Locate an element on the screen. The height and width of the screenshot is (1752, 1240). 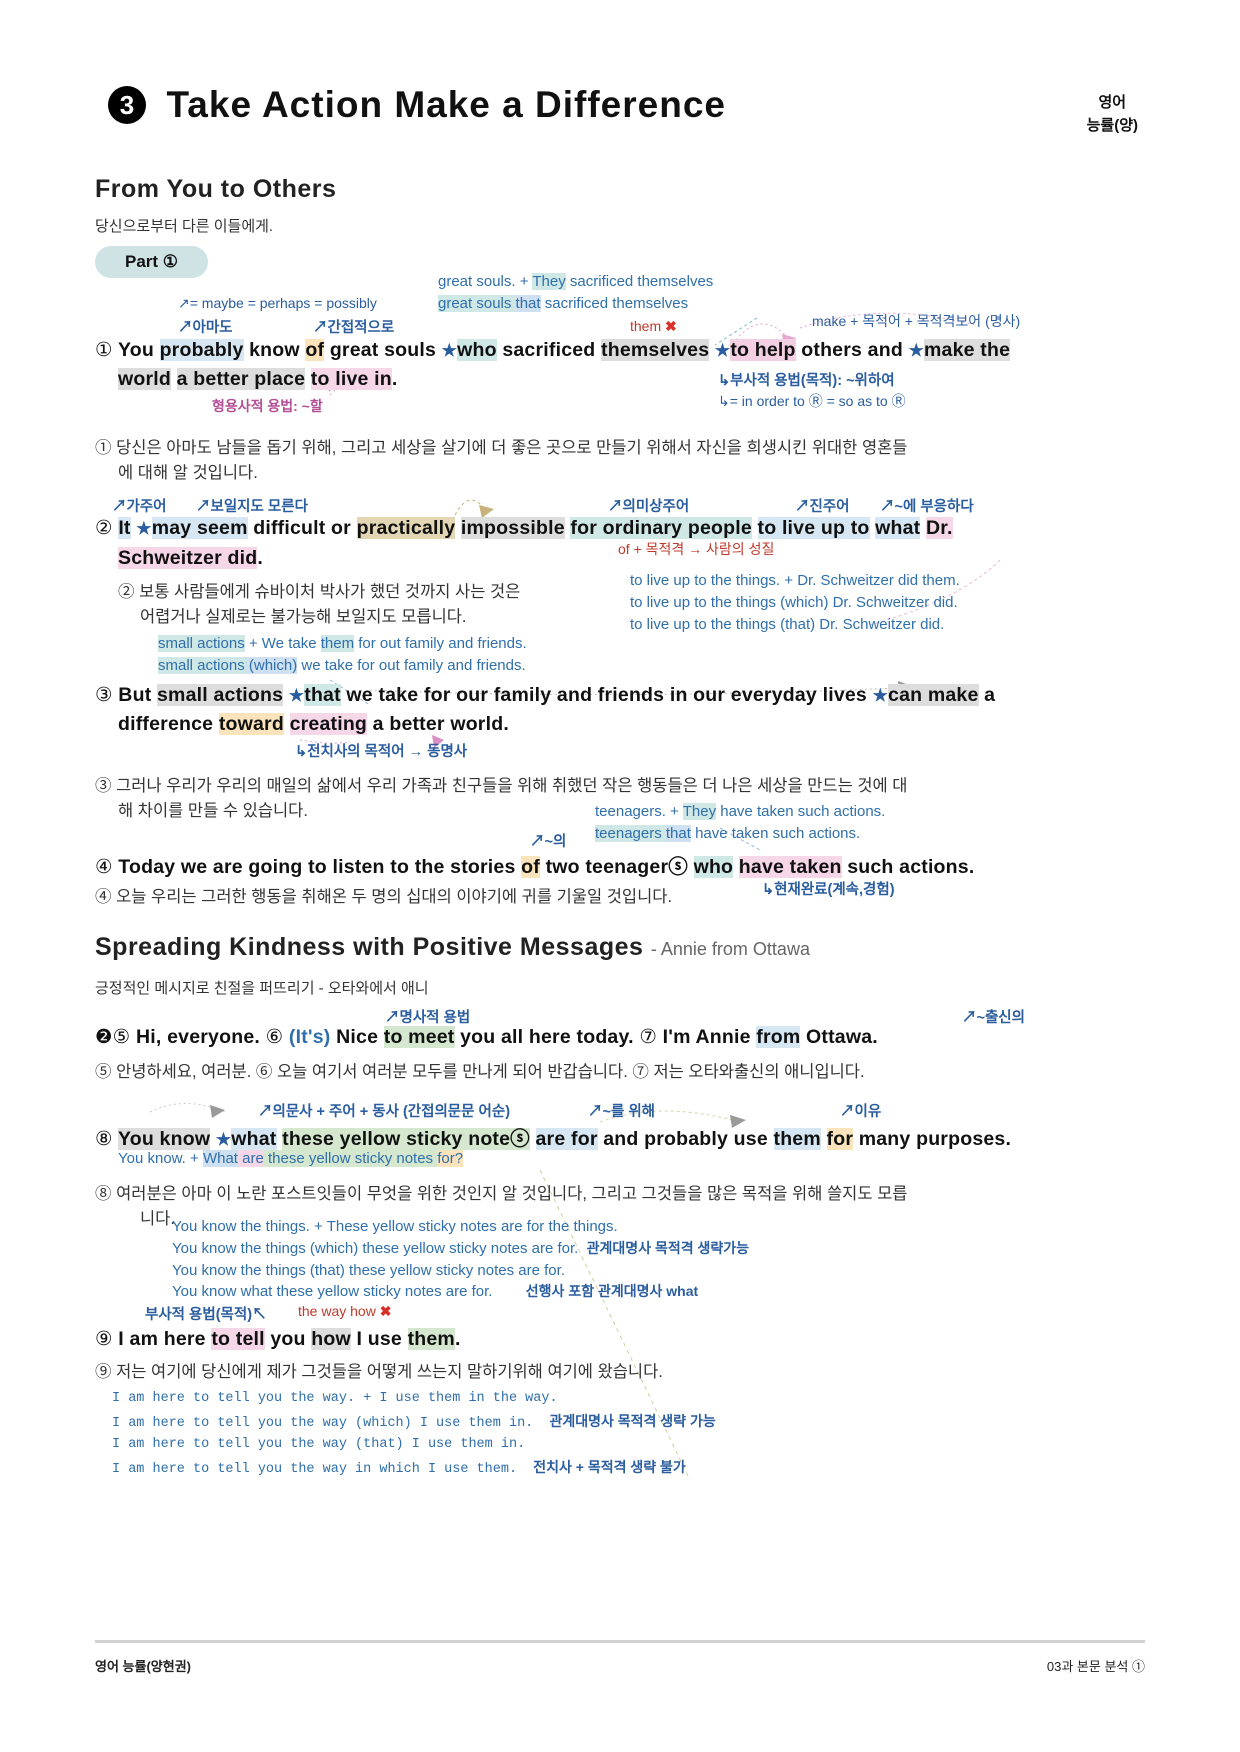
s8-note-1: 관계대명사 목적격 생략가능 is located at coordinates (668, 1247).